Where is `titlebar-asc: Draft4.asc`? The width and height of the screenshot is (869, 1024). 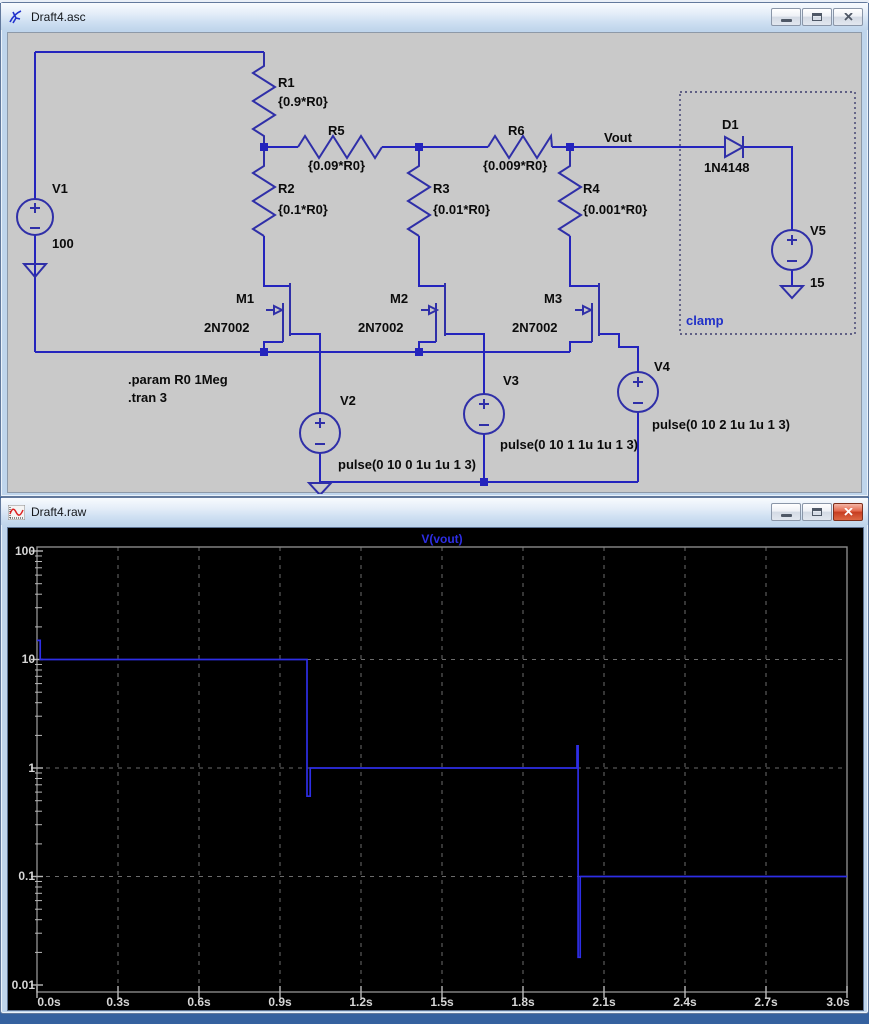 titlebar-asc: Draft4.asc is located at coordinates (434, 16).